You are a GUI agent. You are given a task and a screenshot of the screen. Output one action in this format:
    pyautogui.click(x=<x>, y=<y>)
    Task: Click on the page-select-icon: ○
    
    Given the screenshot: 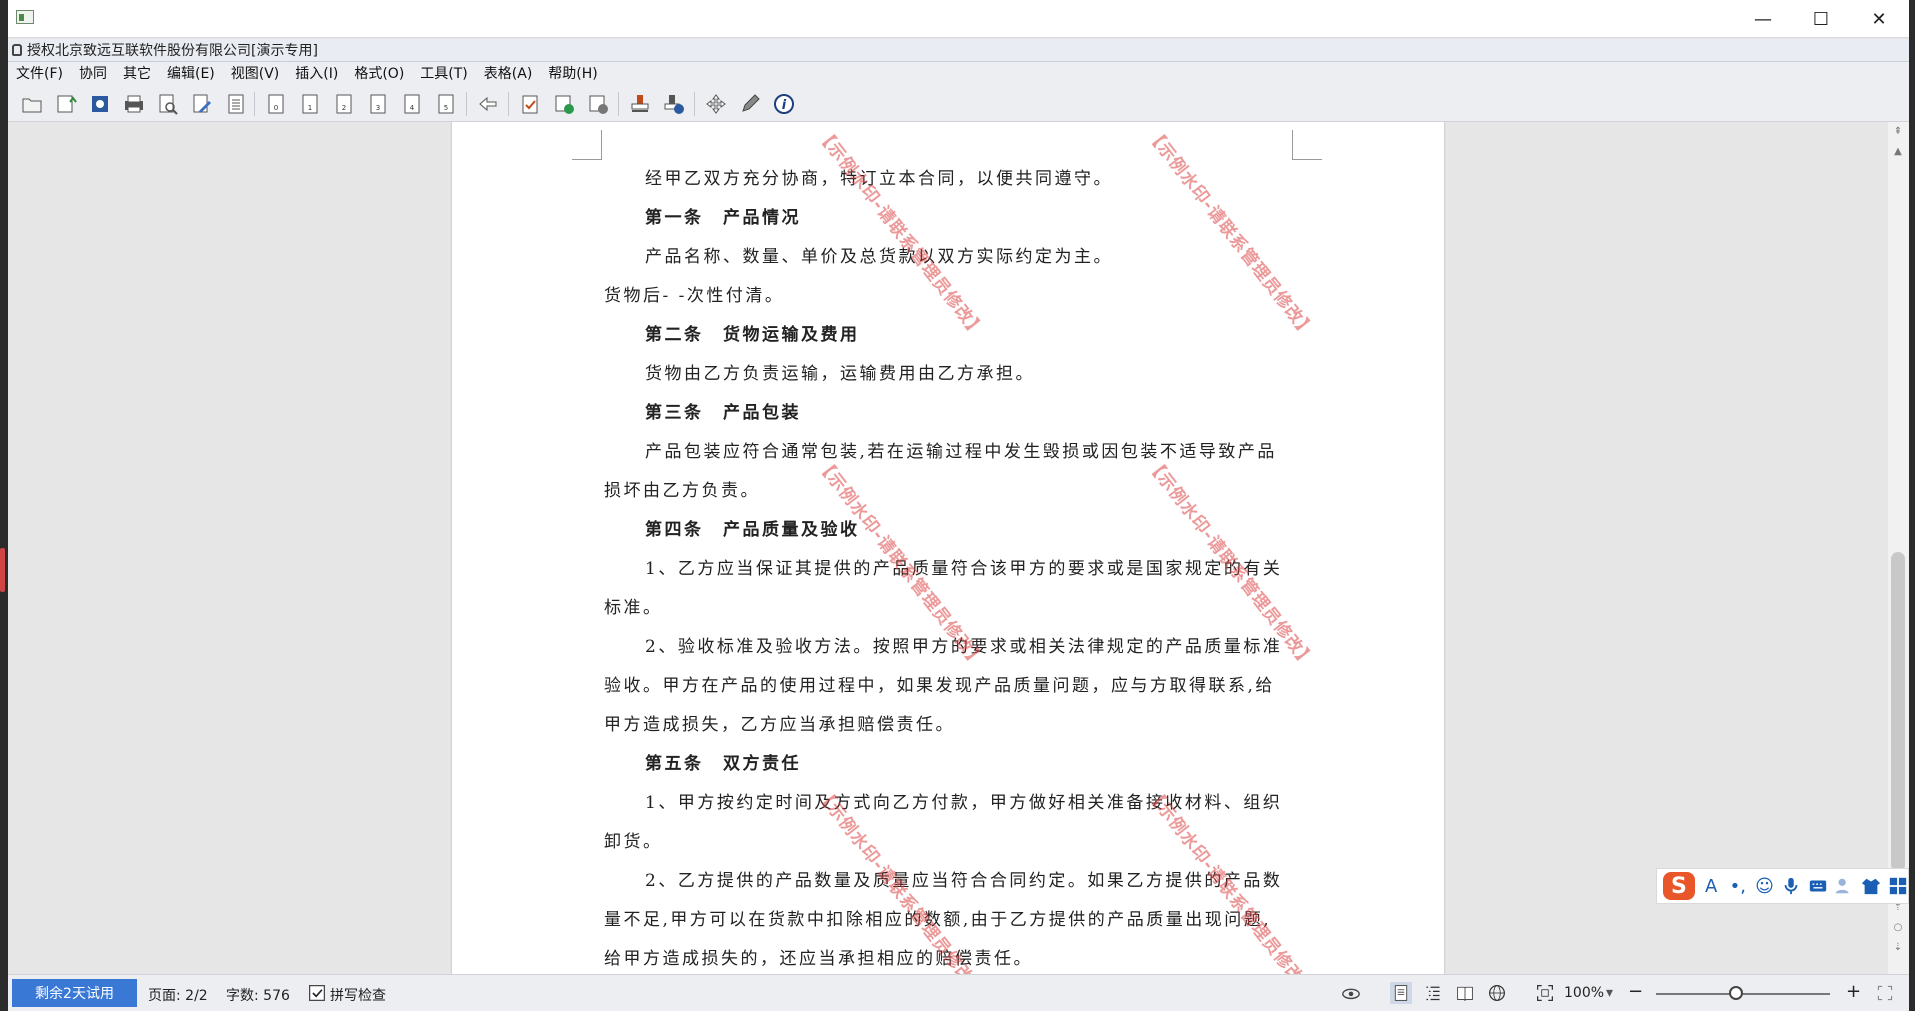 What is the action you would take?
    pyautogui.click(x=1898, y=927)
    